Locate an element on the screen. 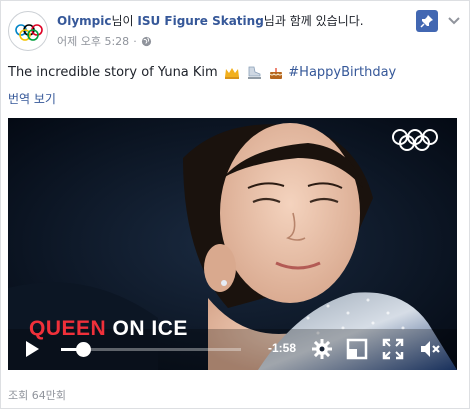  settings-gear-icon is located at coordinates (322, 349).